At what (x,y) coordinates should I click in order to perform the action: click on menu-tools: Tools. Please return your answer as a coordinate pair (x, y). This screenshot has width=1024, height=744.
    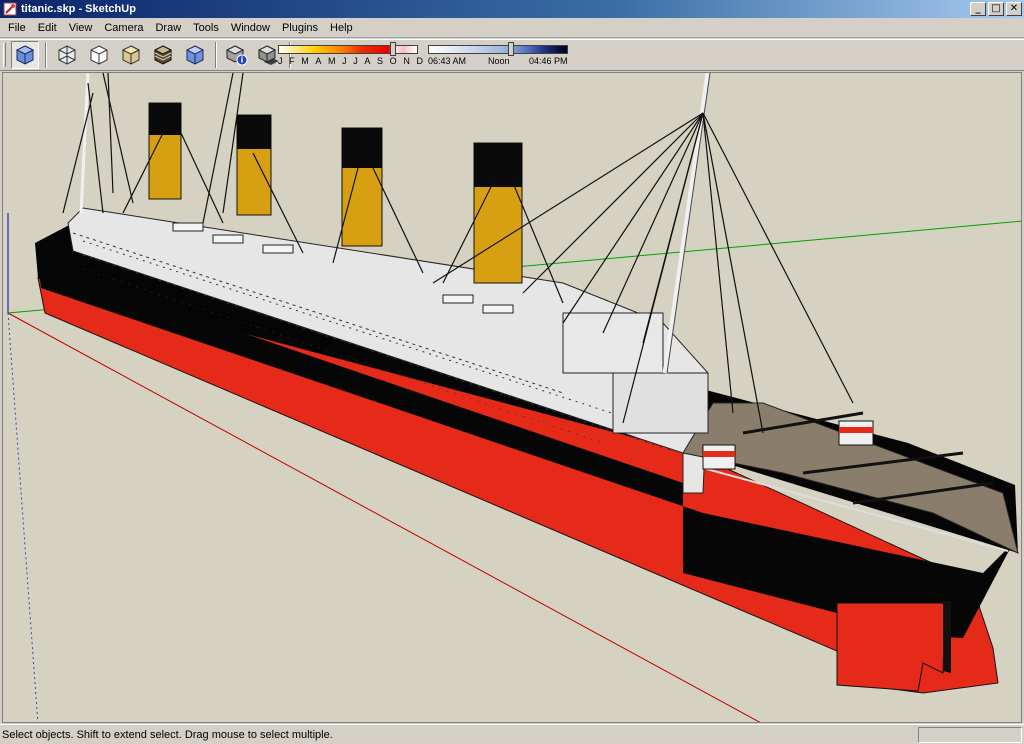
    Looking at the image, I should click on (206, 28).